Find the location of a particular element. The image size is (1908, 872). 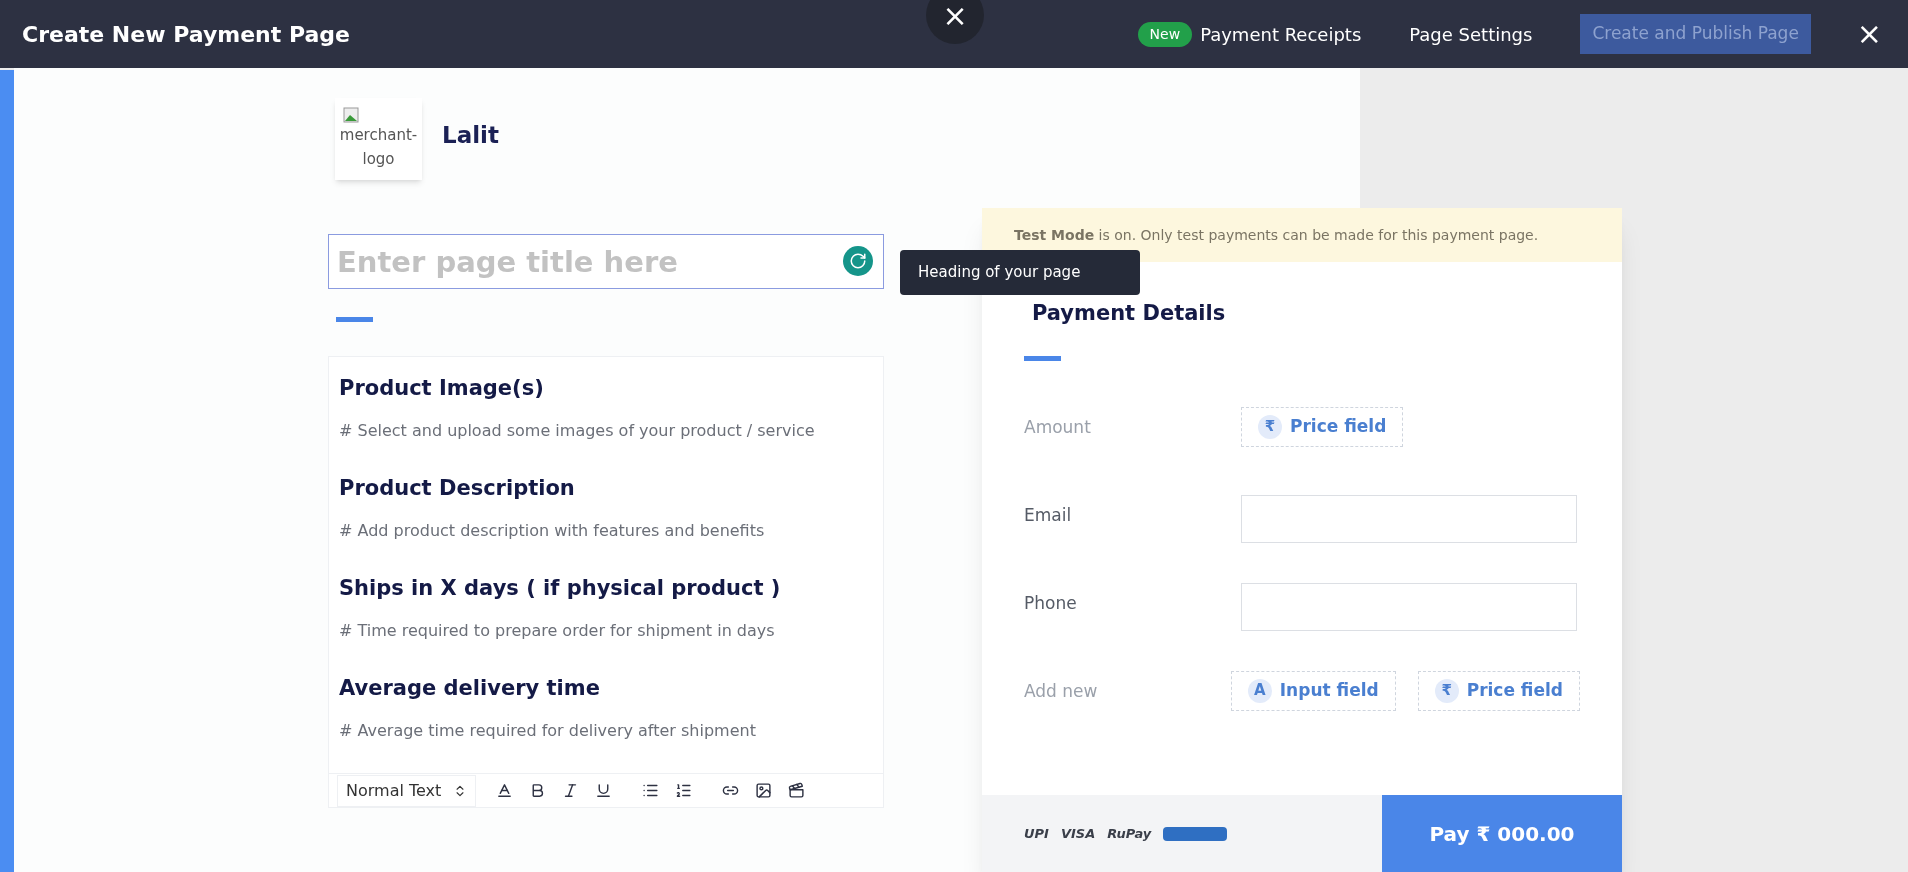

test-mode-text: Test Mode is on. Only test payments can be made for this payment page. is located at coordinates (1276, 235).